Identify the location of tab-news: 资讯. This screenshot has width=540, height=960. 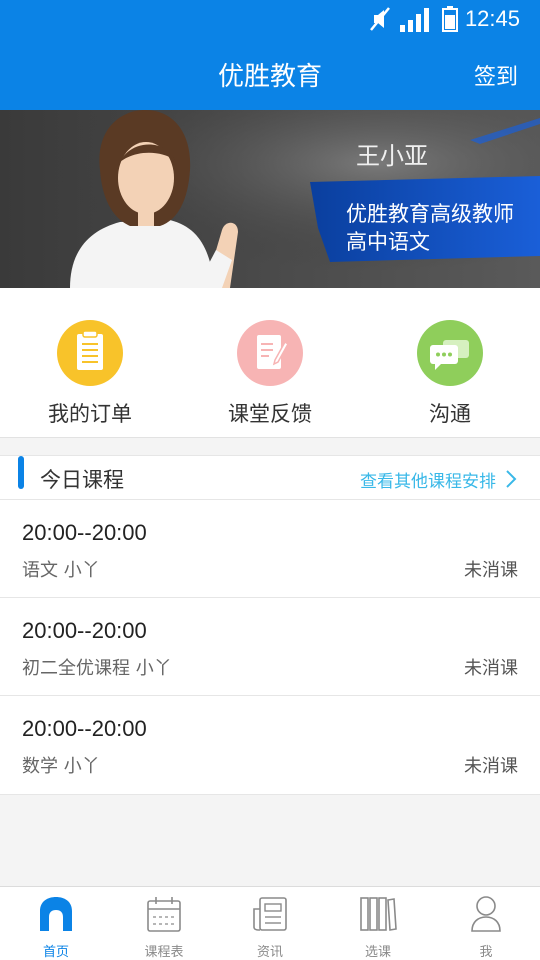
(270, 927).